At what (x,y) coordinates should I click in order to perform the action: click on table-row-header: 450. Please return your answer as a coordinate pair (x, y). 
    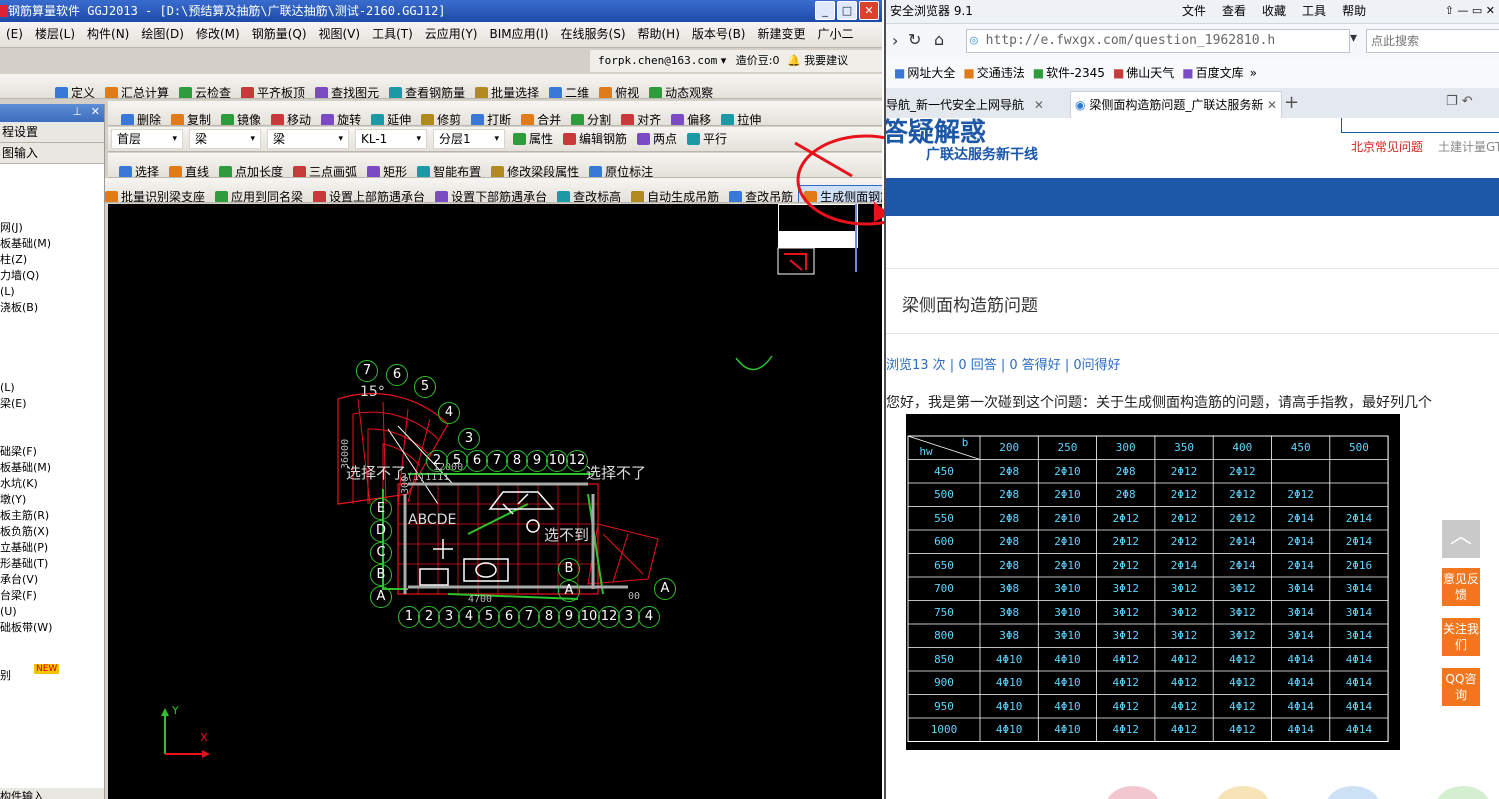
    Looking at the image, I should click on (944, 471).